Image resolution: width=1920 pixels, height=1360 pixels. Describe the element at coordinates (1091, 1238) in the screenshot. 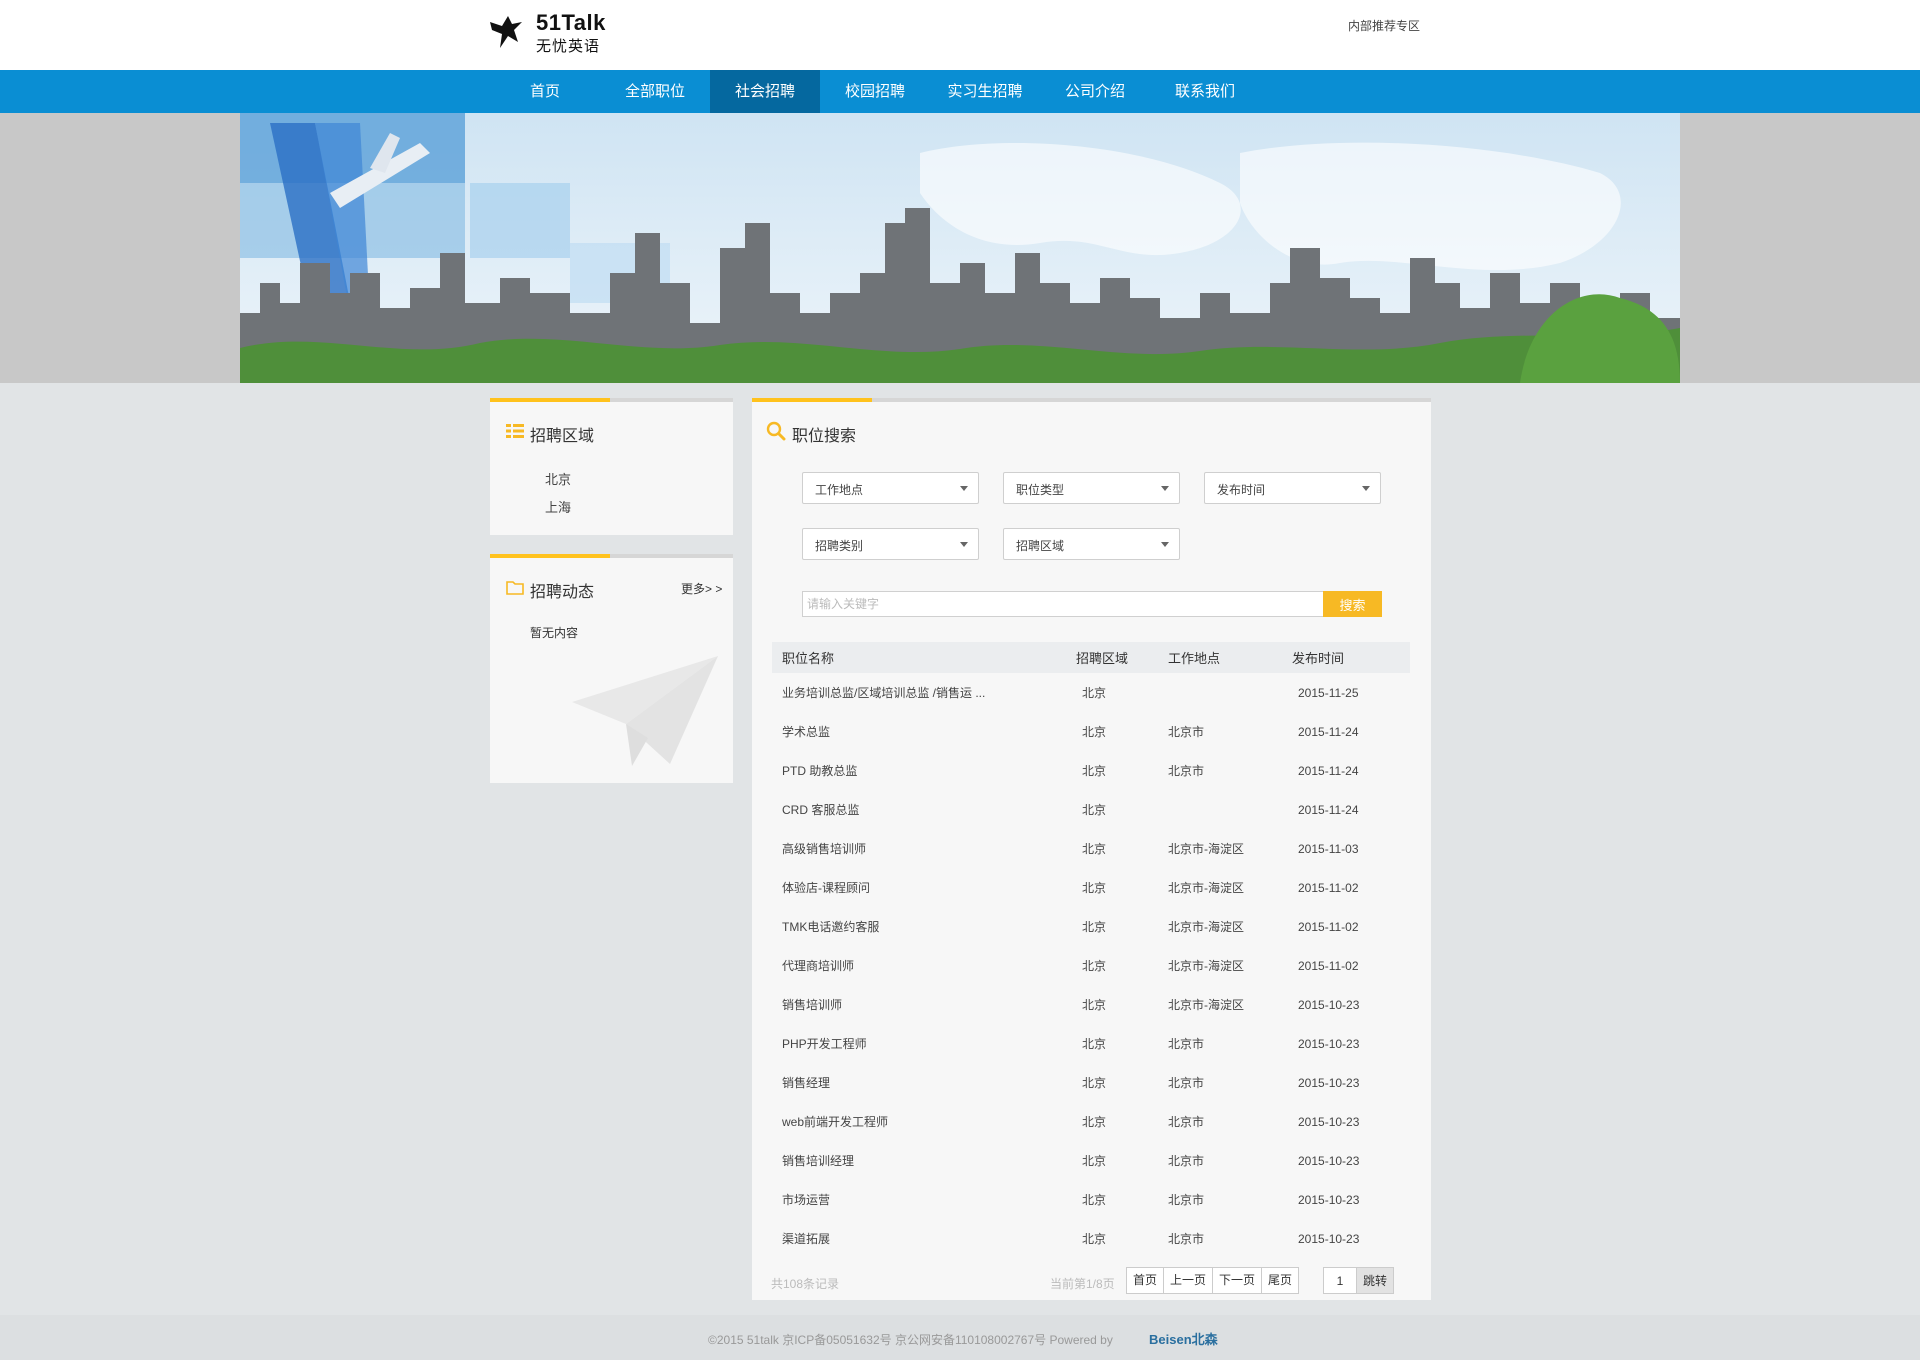

I see `table-row: 渠道拓展 北京 北京市 2015-10-23` at that location.